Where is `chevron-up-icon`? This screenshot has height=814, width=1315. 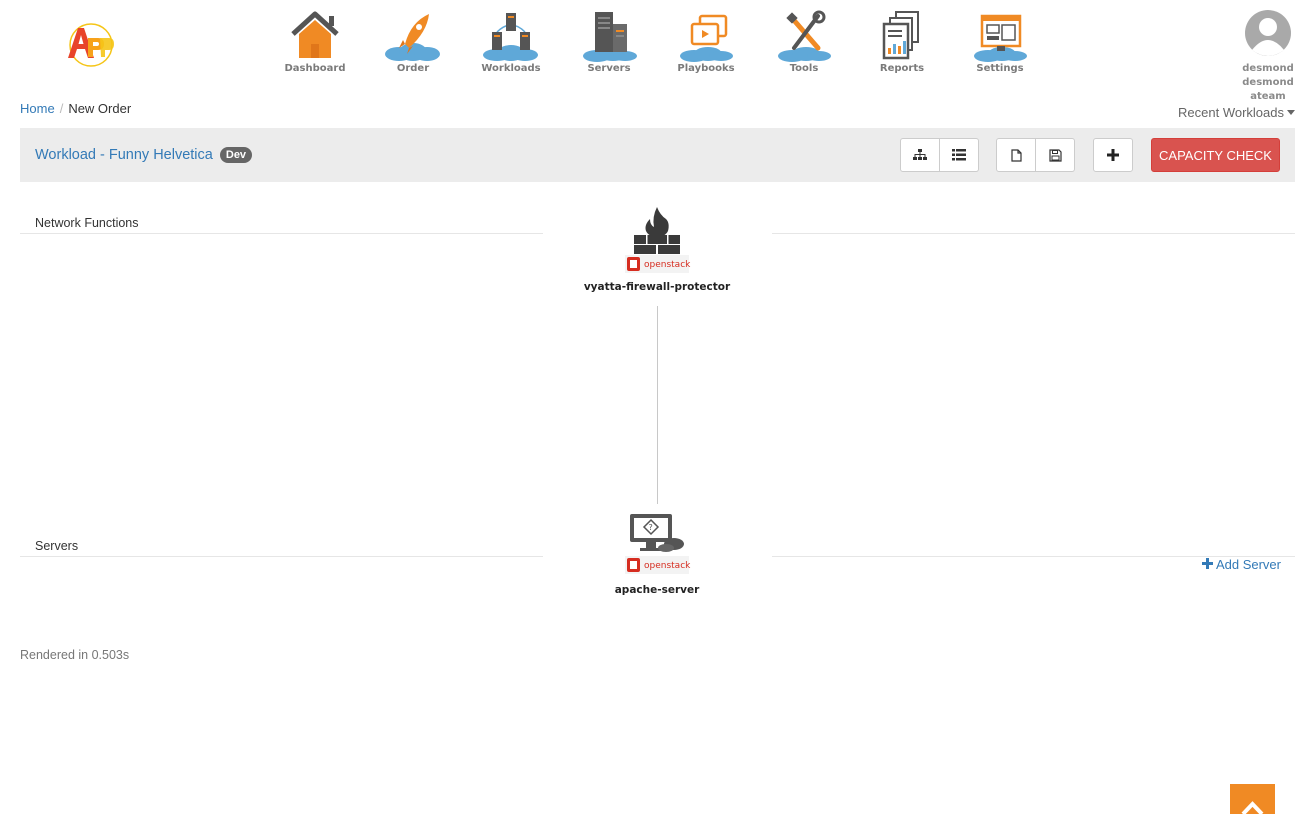 chevron-up-icon is located at coordinates (1252, 807).